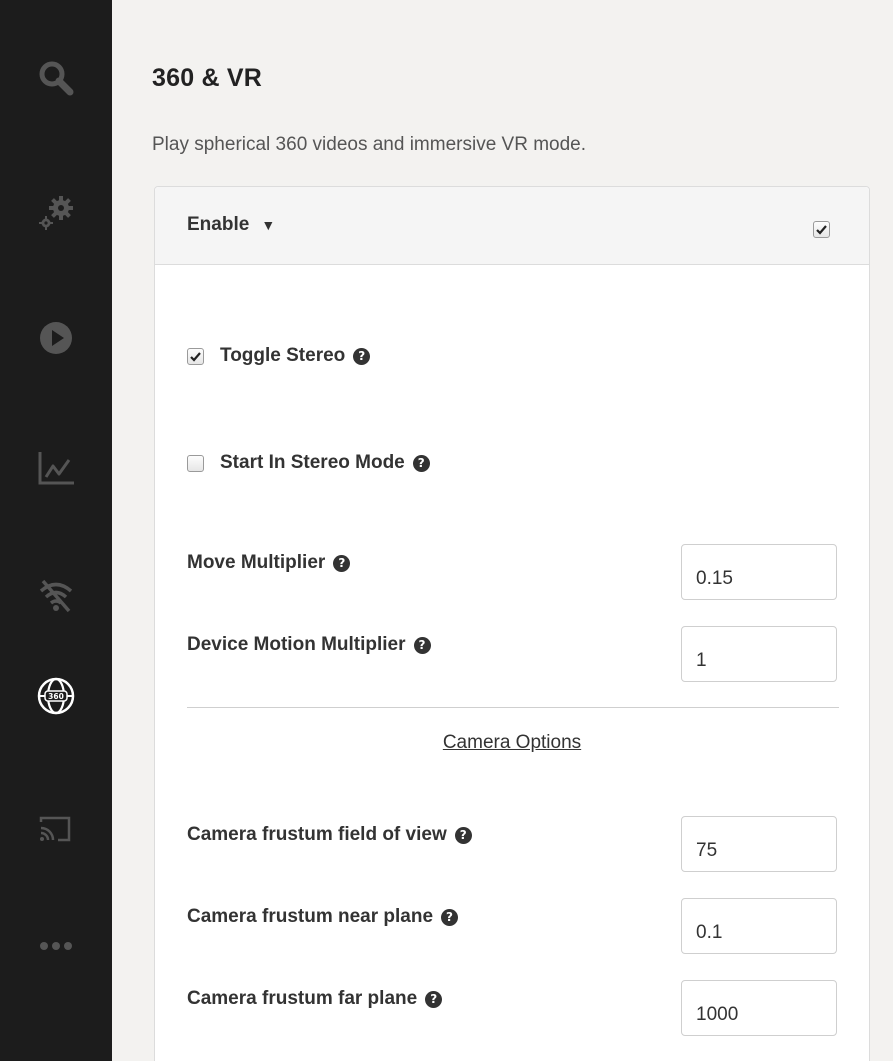 The image size is (893, 1061). I want to click on device-motion-multiplier-row: Device Motion Multiplier ?, so click(512, 654).